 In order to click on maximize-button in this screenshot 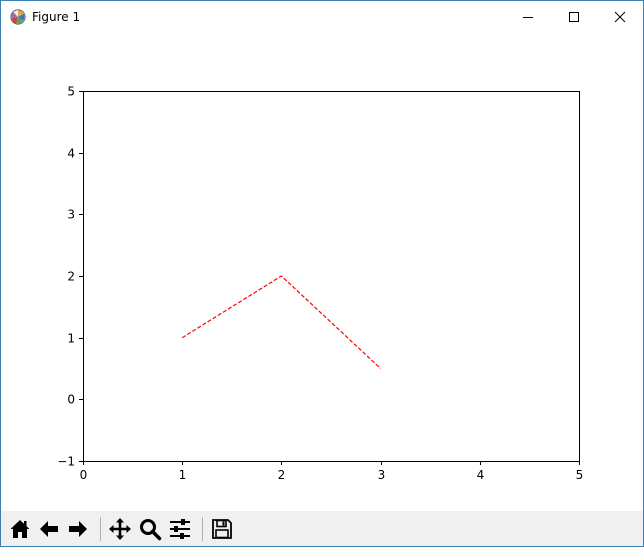, I will do `click(574, 17)`.